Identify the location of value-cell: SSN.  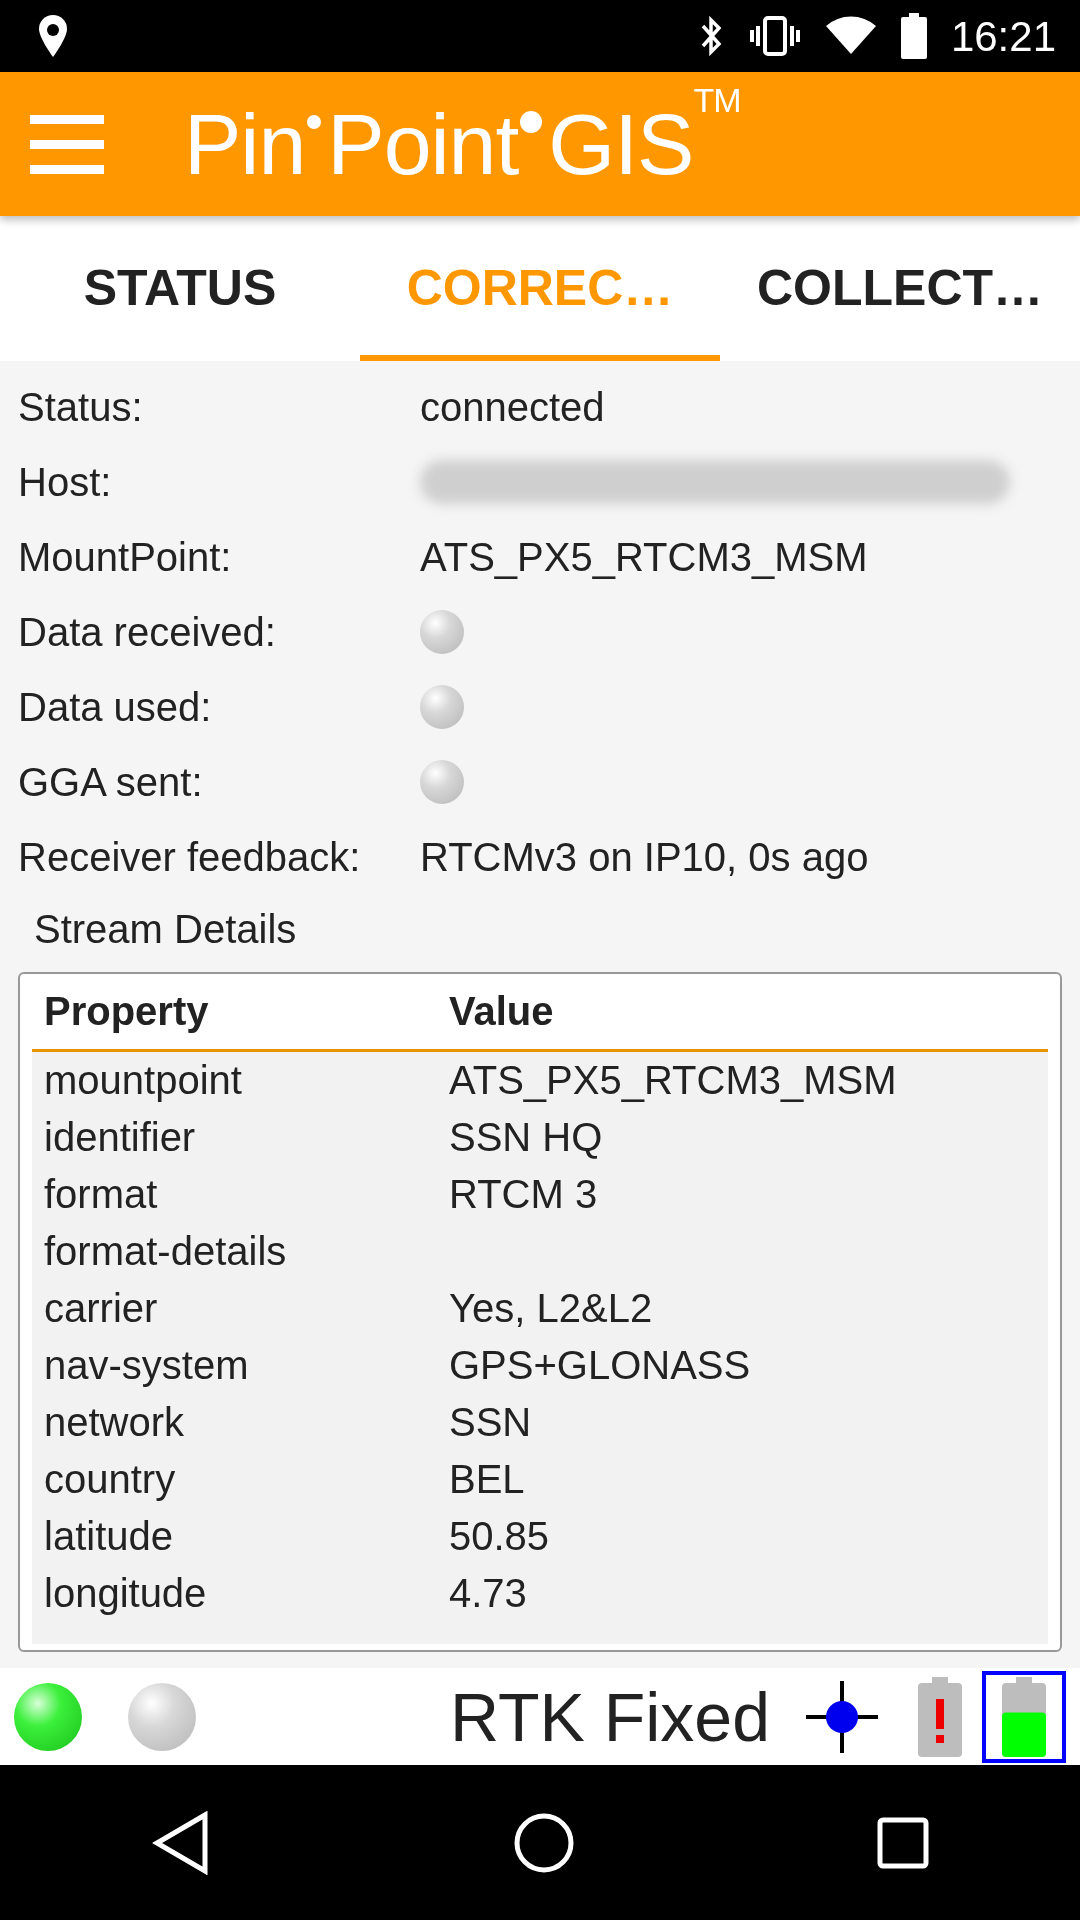
(490, 1421).